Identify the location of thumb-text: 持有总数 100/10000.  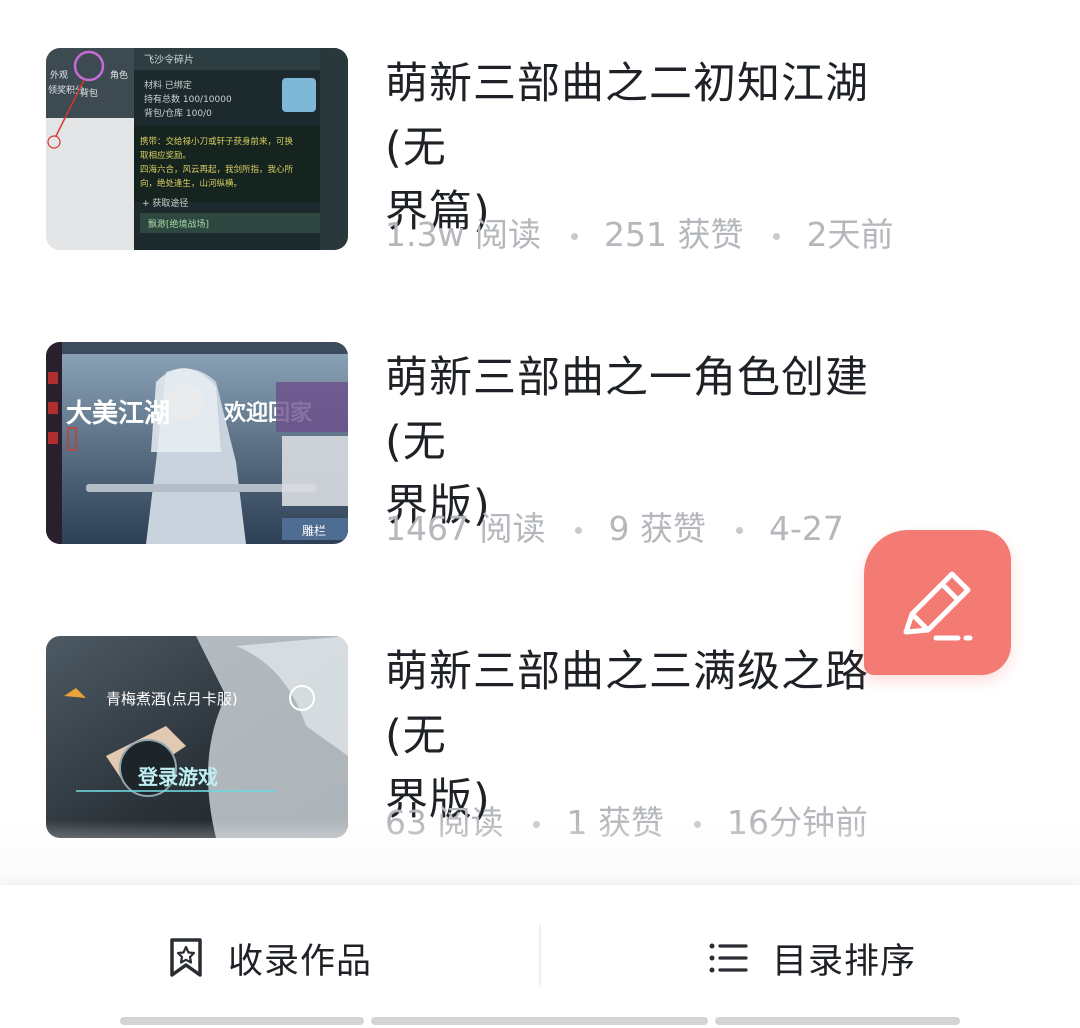
(188, 99).